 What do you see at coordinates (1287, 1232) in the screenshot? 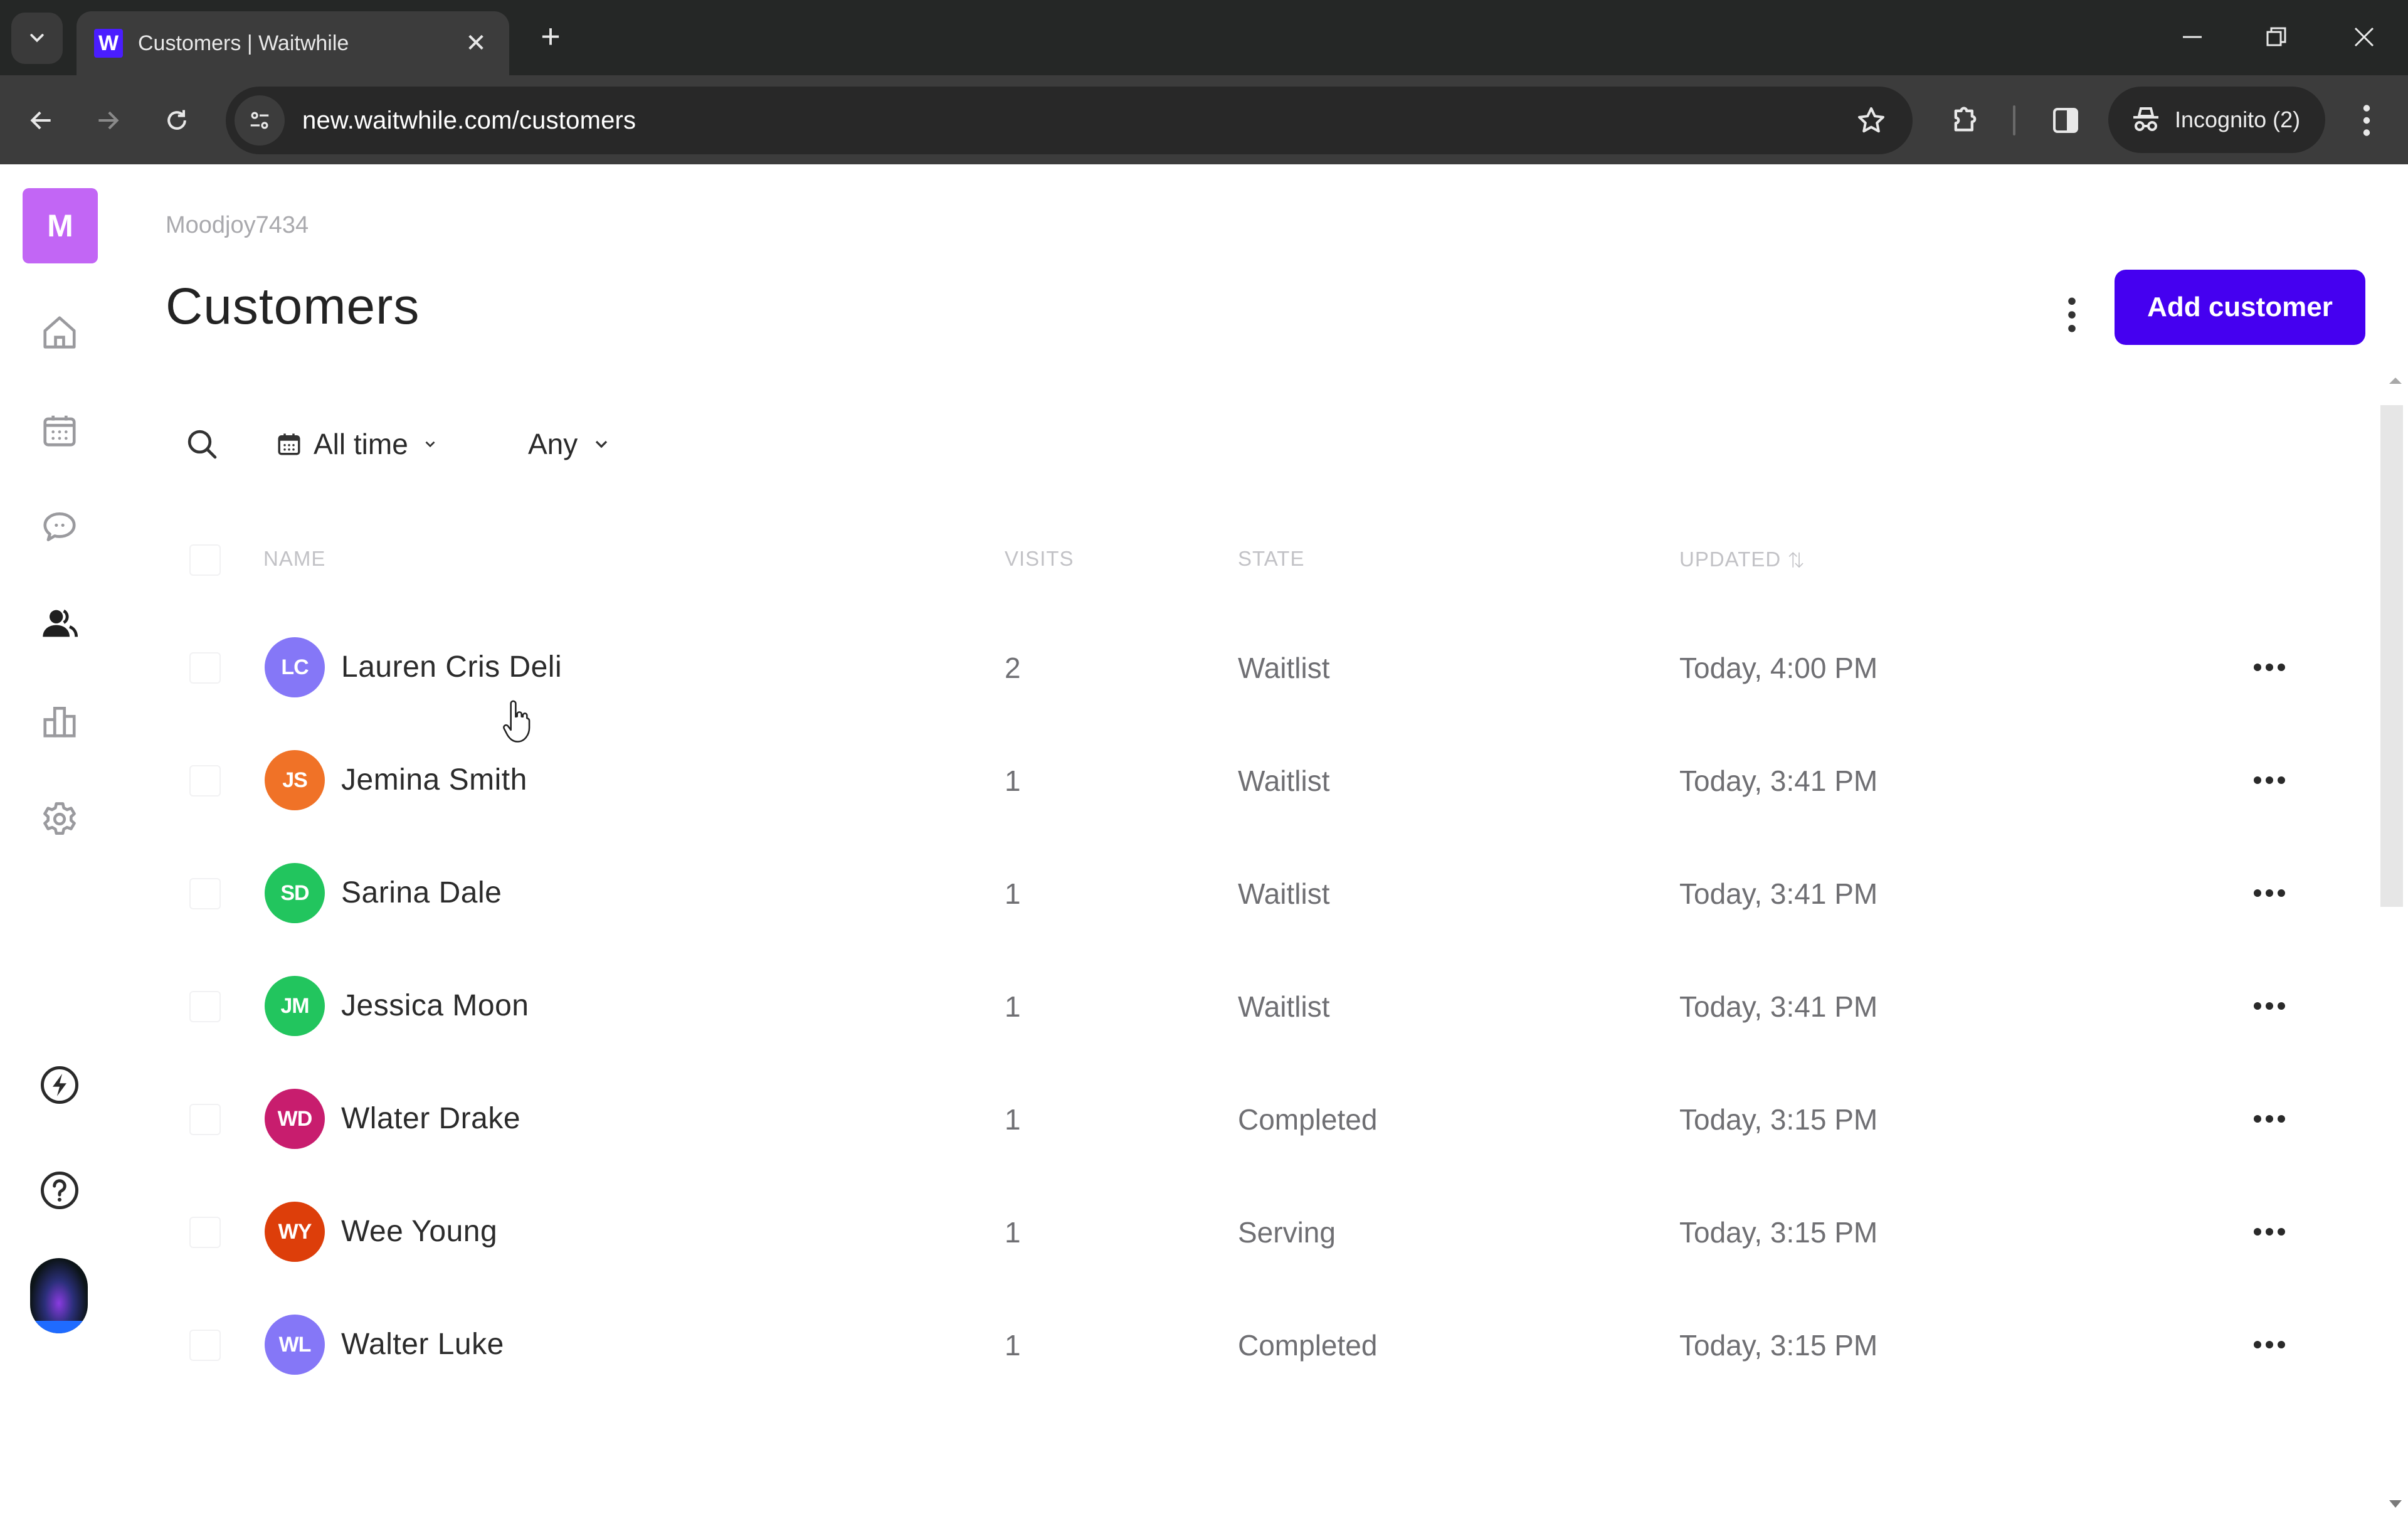
I see `customer-state: Serving` at bounding box center [1287, 1232].